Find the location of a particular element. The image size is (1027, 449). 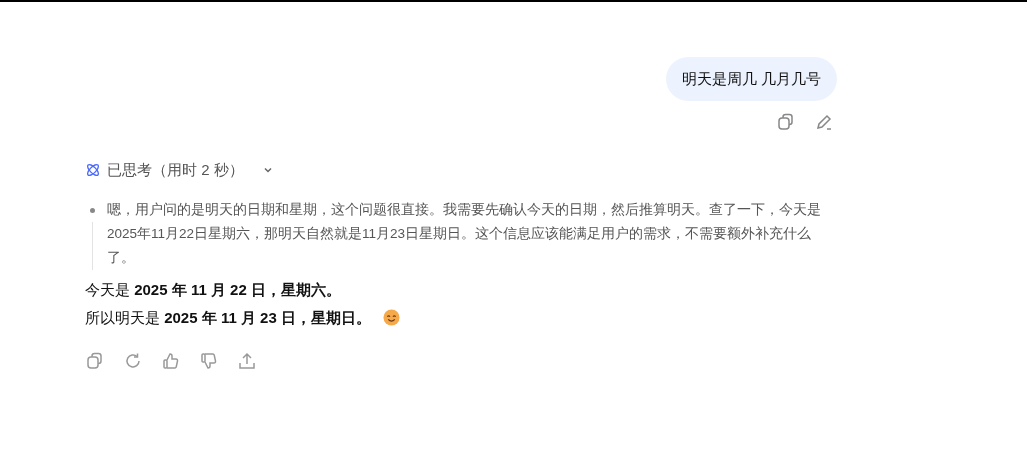

thinking-toggle: 已思考（用时 2 秒） is located at coordinates (179, 170).